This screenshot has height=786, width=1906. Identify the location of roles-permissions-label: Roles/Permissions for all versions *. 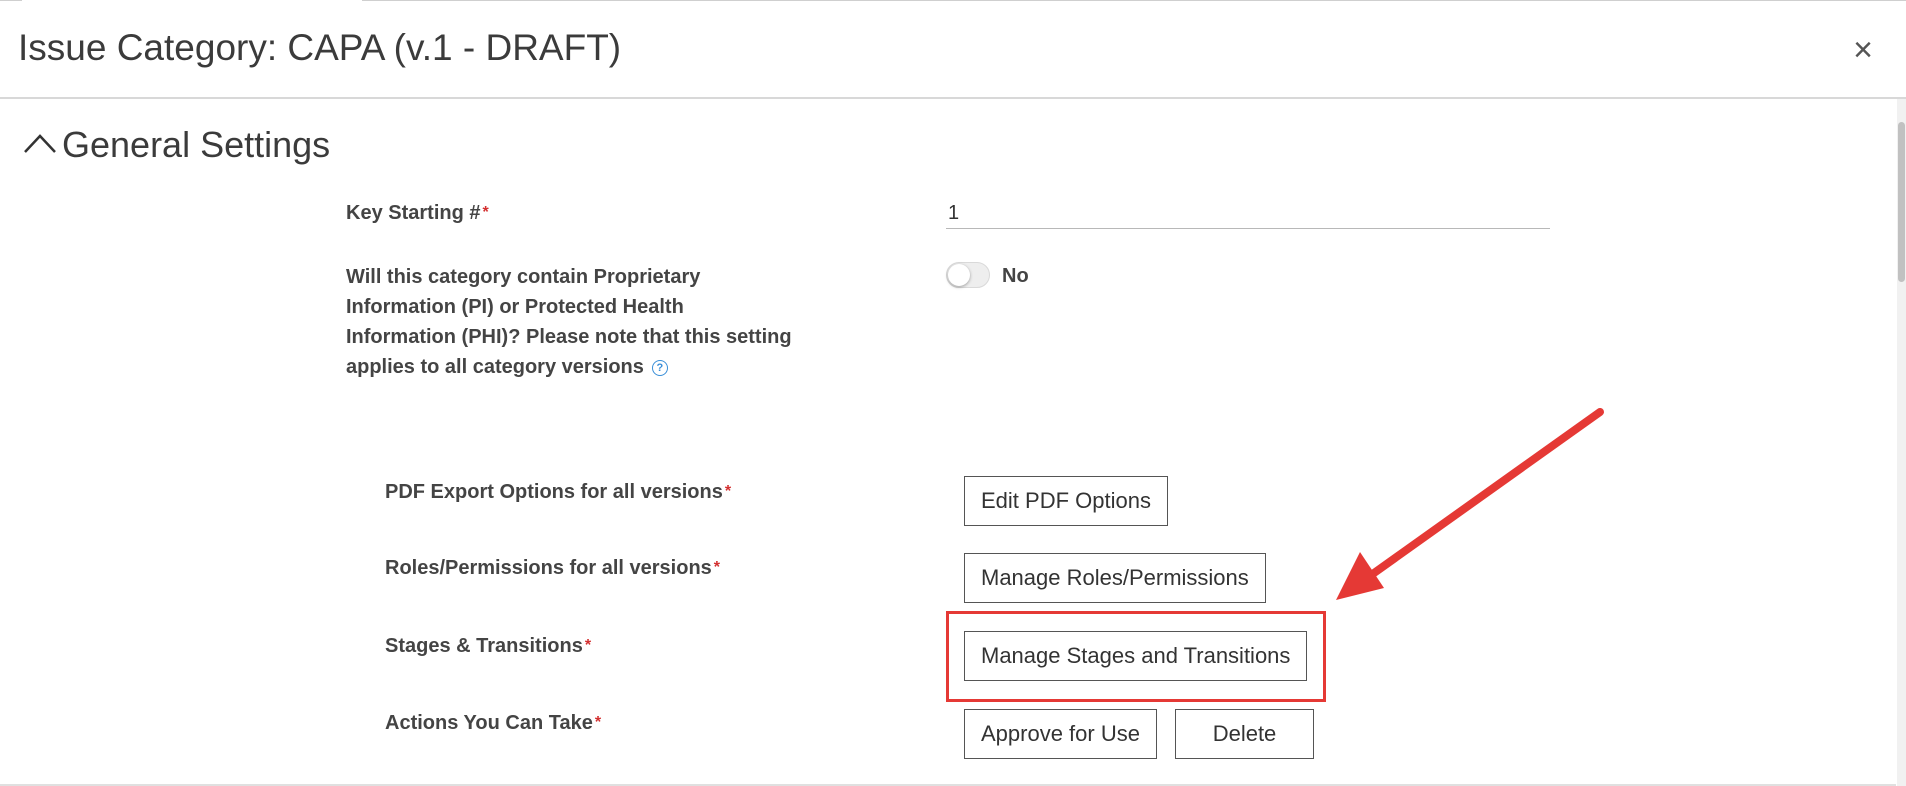
(552, 568).